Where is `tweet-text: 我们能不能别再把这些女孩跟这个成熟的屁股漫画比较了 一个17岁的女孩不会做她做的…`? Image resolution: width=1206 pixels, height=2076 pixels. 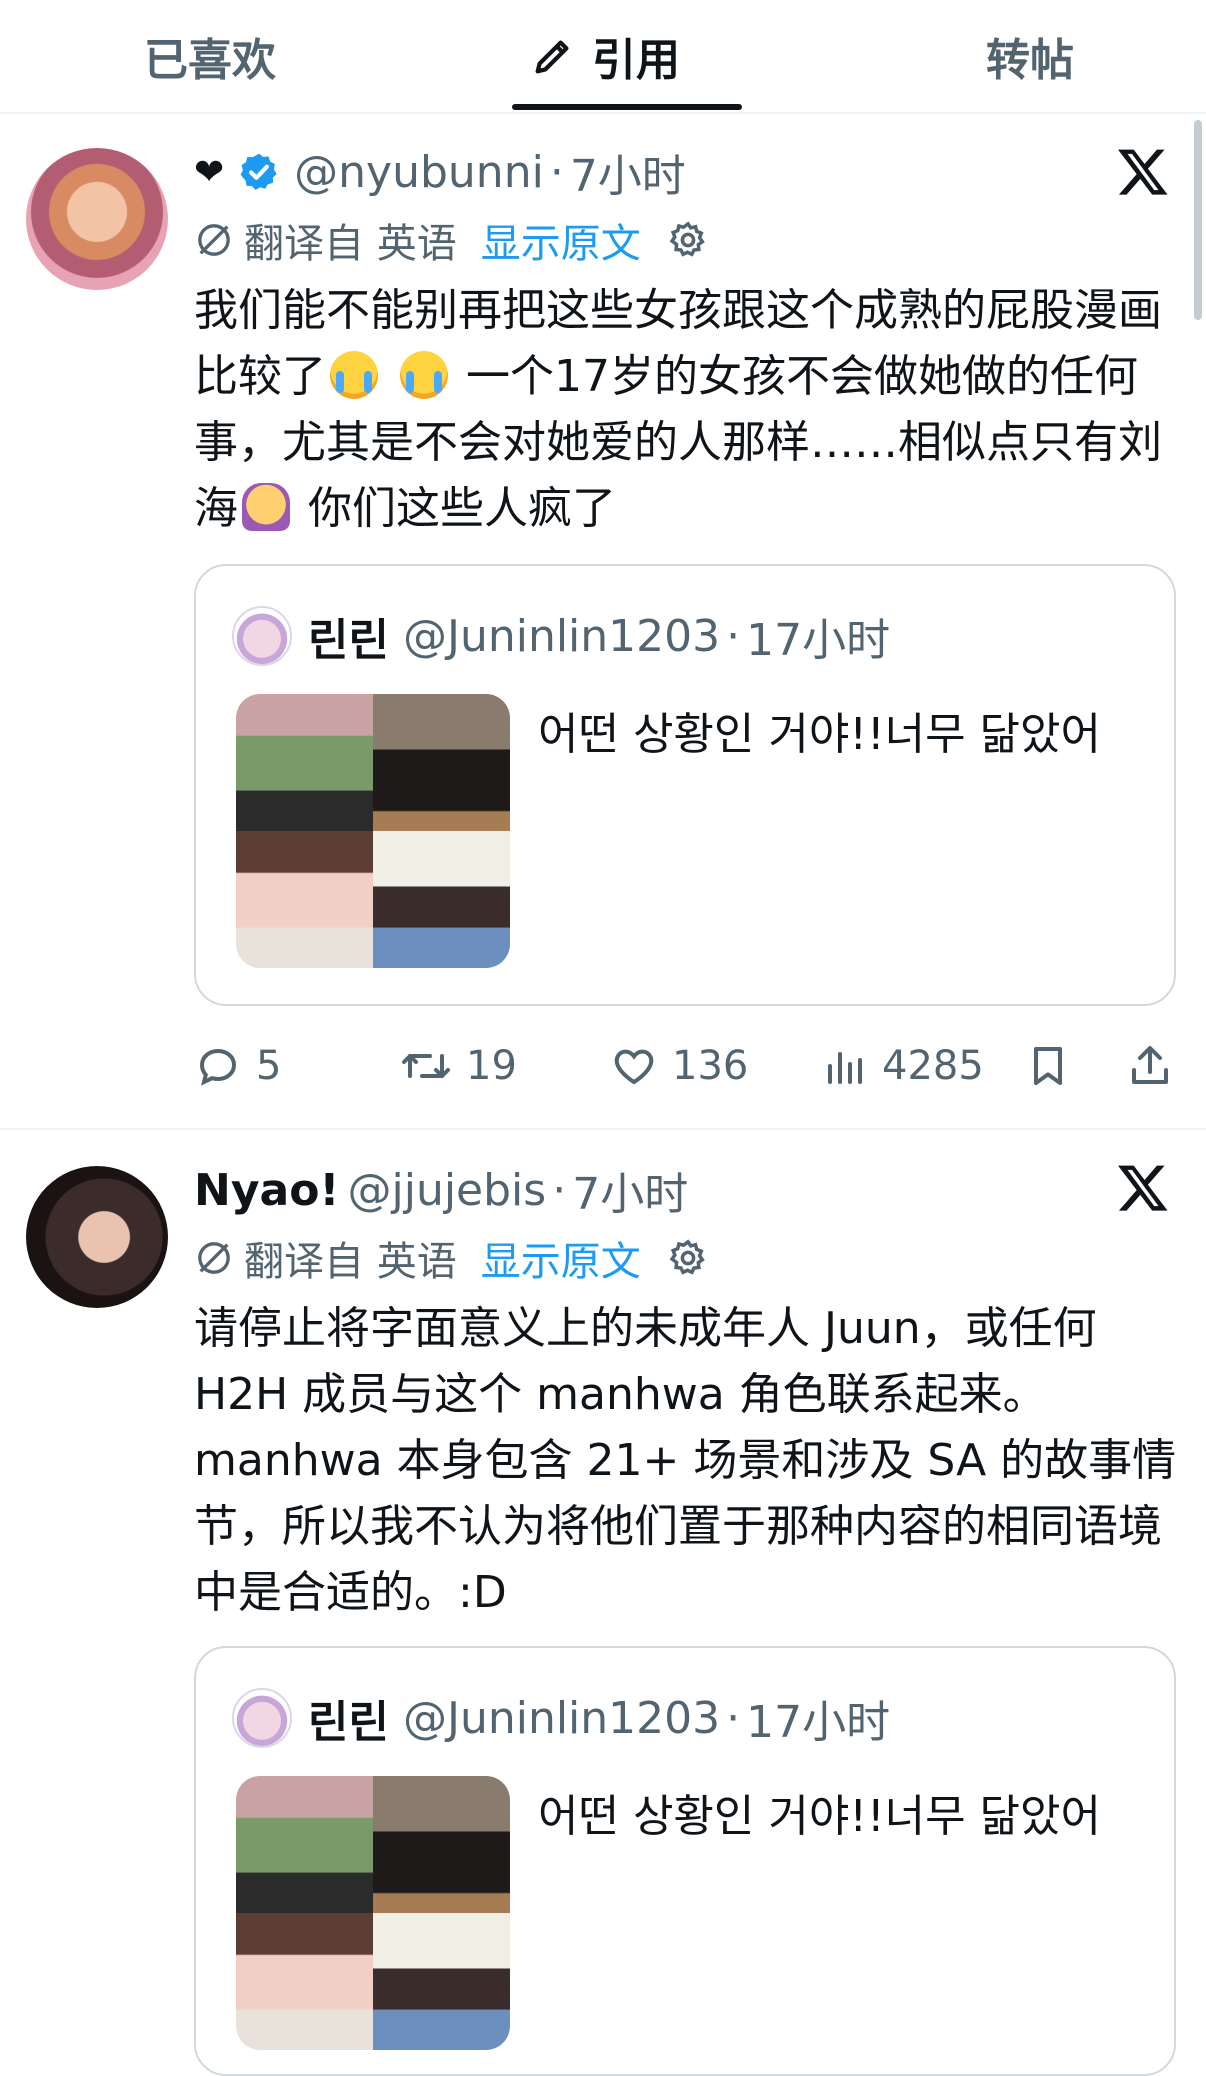 tweet-text: 我们能不能别再把这些女孩跟这个成熟的屁股漫画比较了 一个17岁的女孩不会做她做的… is located at coordinates (692, 410).